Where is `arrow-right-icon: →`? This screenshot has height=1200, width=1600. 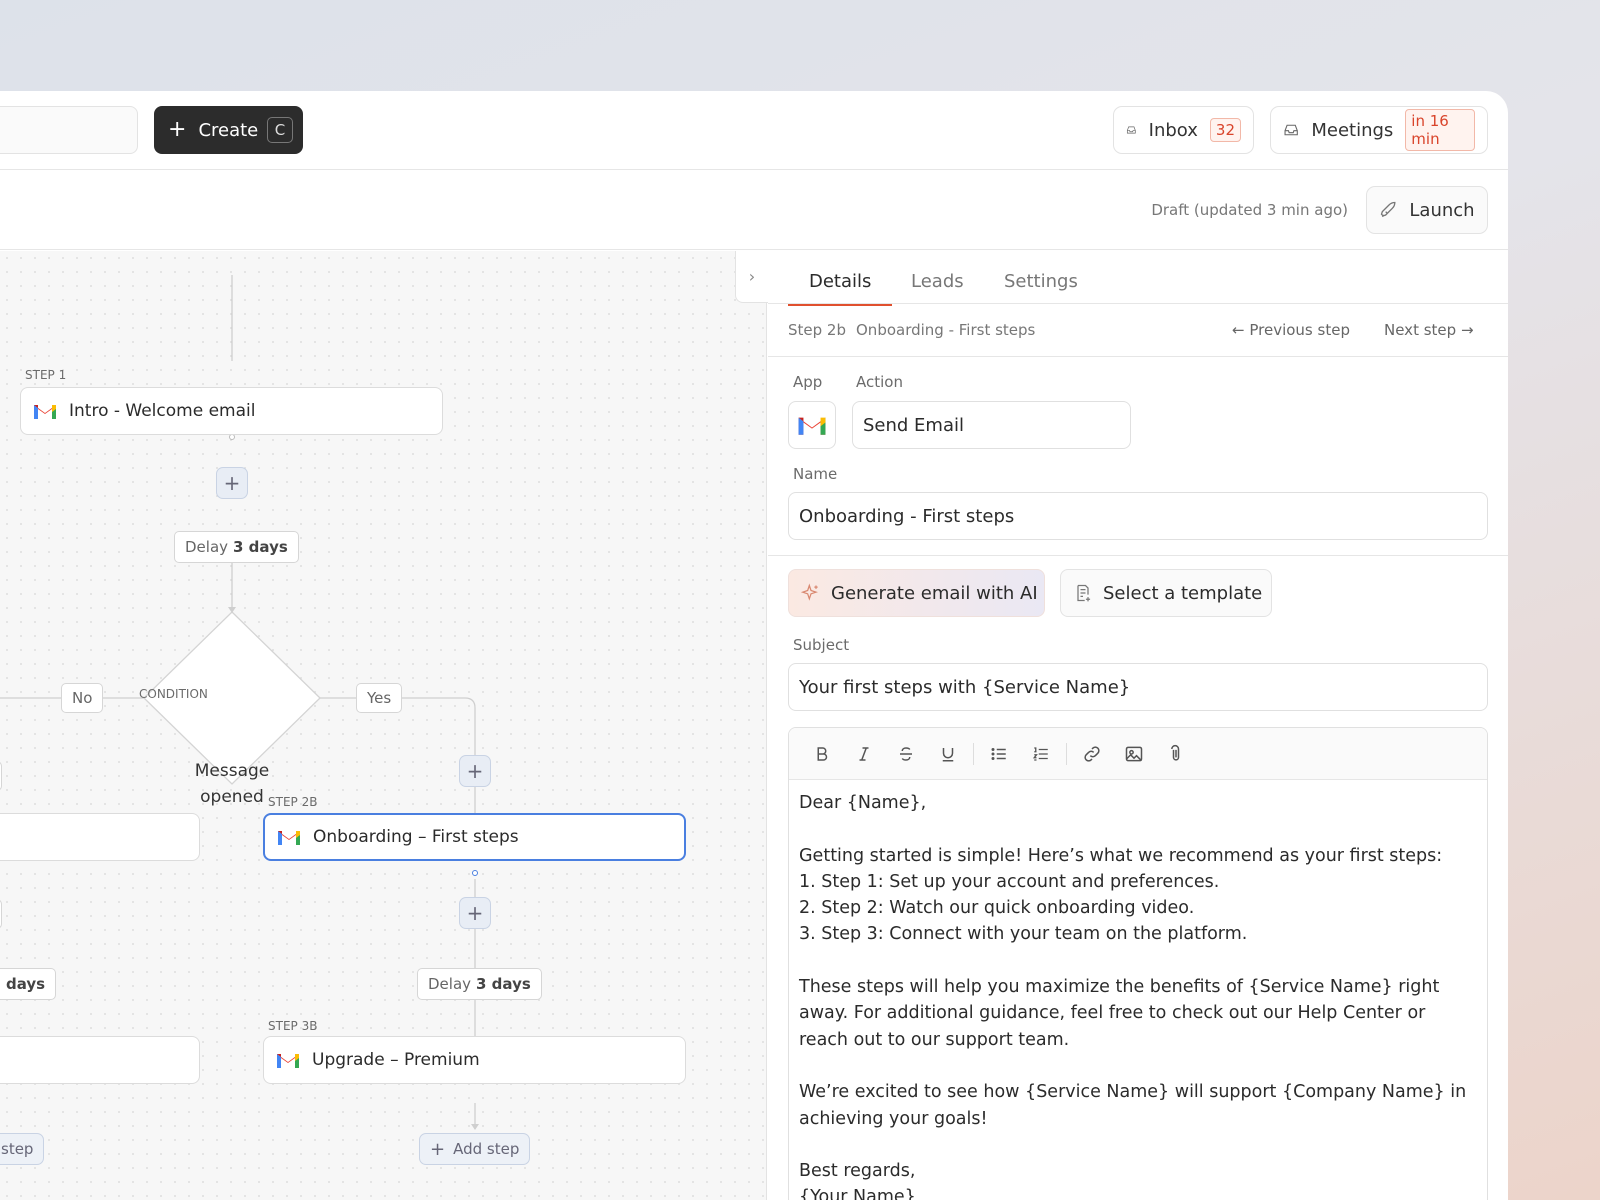 arrow-right-icon: → is located at coordinates (1467, 330).